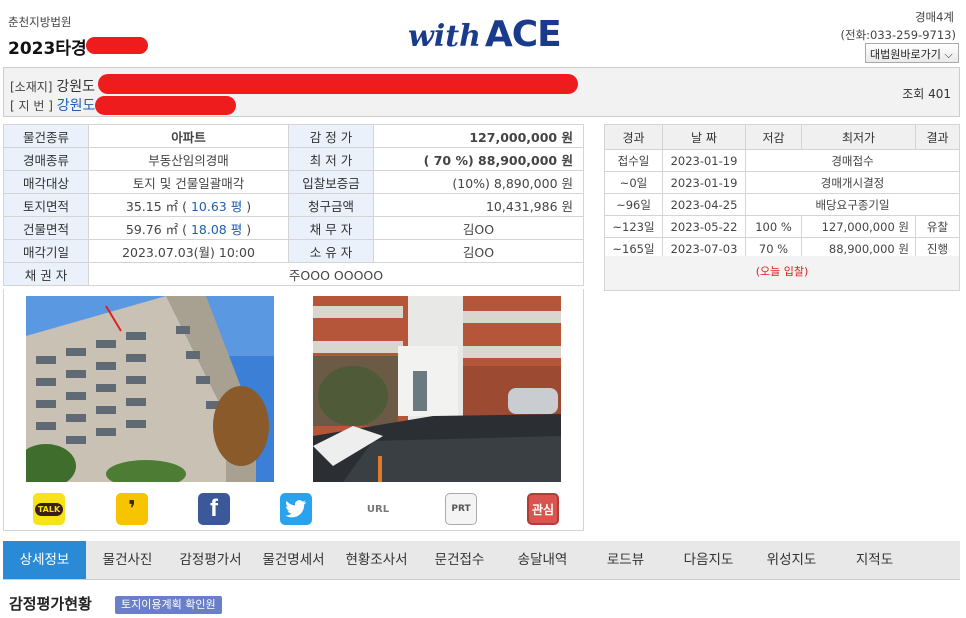  I want to click on date: 2023-04-25, so click(704, 204).